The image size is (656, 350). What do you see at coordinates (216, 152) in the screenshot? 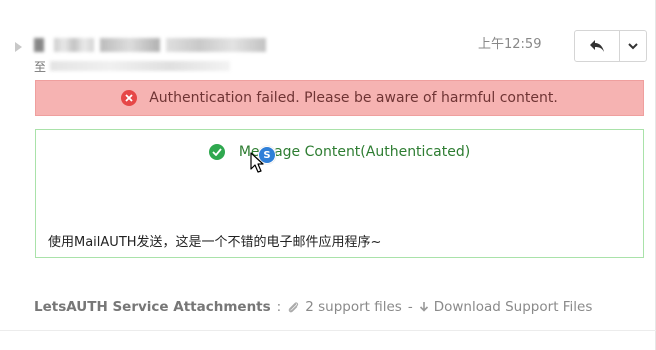
I see `check-circle-icon` at bounding box center [216, 152].